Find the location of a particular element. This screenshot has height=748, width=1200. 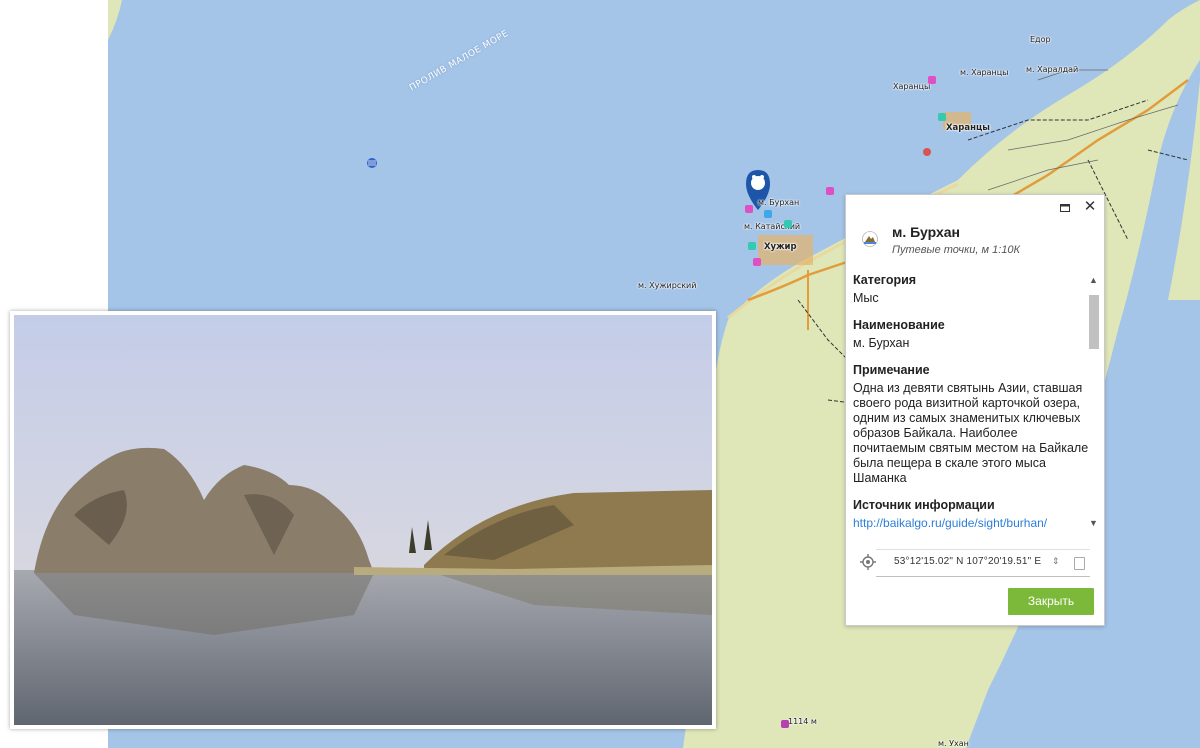

scroll-down-icon: ▼ is located at coordinates (1093, 523).